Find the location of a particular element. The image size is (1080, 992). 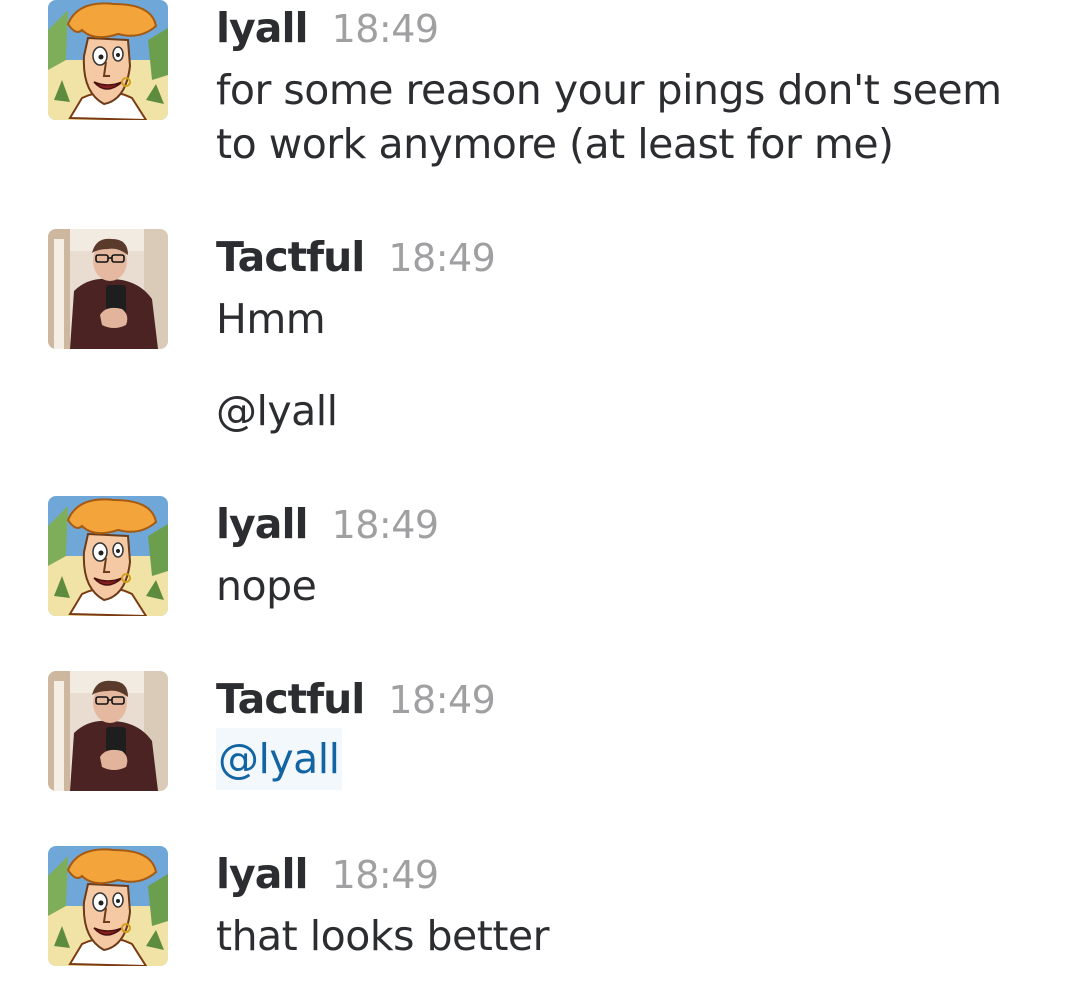

message-text-line: Hmm is located at coordinates (271, 319).